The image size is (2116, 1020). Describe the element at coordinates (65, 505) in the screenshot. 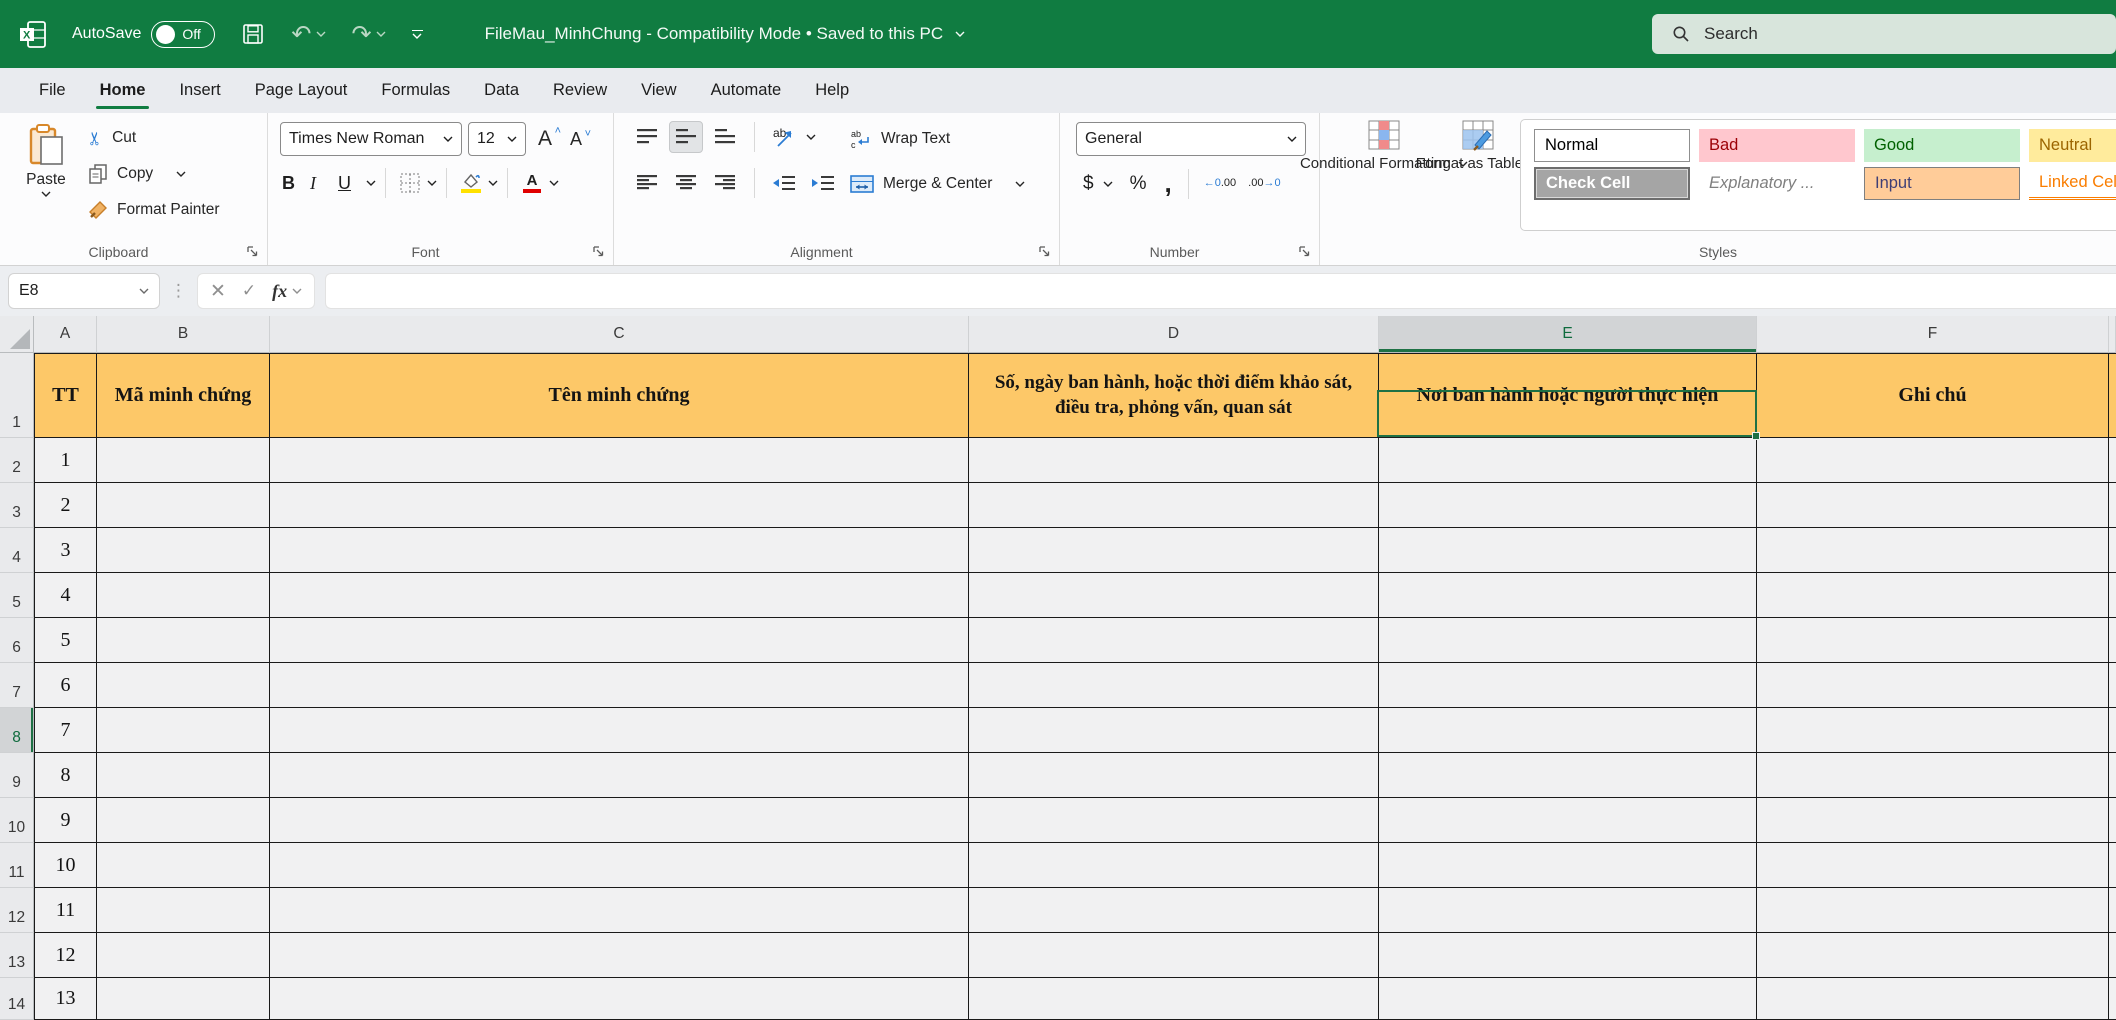

I see `cell-A3: 2` at that location.